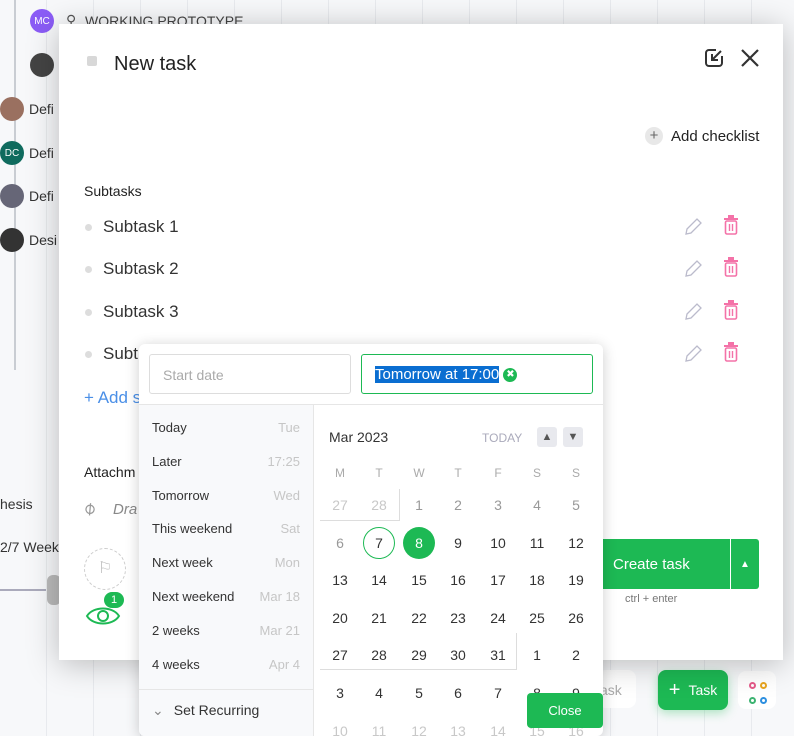 This screenshot has width=794, height=736. I want to click on calendar-day: 17, so click(498, 580).